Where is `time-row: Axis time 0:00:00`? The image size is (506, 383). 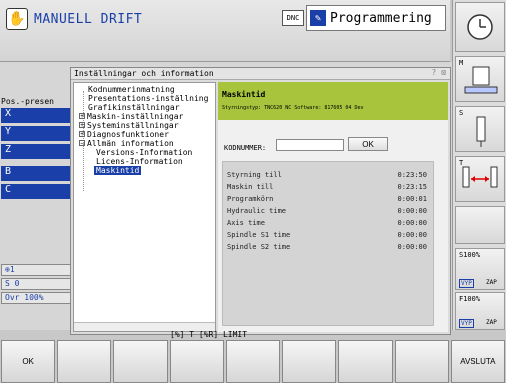
time-row: Axis time 0:00:00 is located at coordinates (327, 223).